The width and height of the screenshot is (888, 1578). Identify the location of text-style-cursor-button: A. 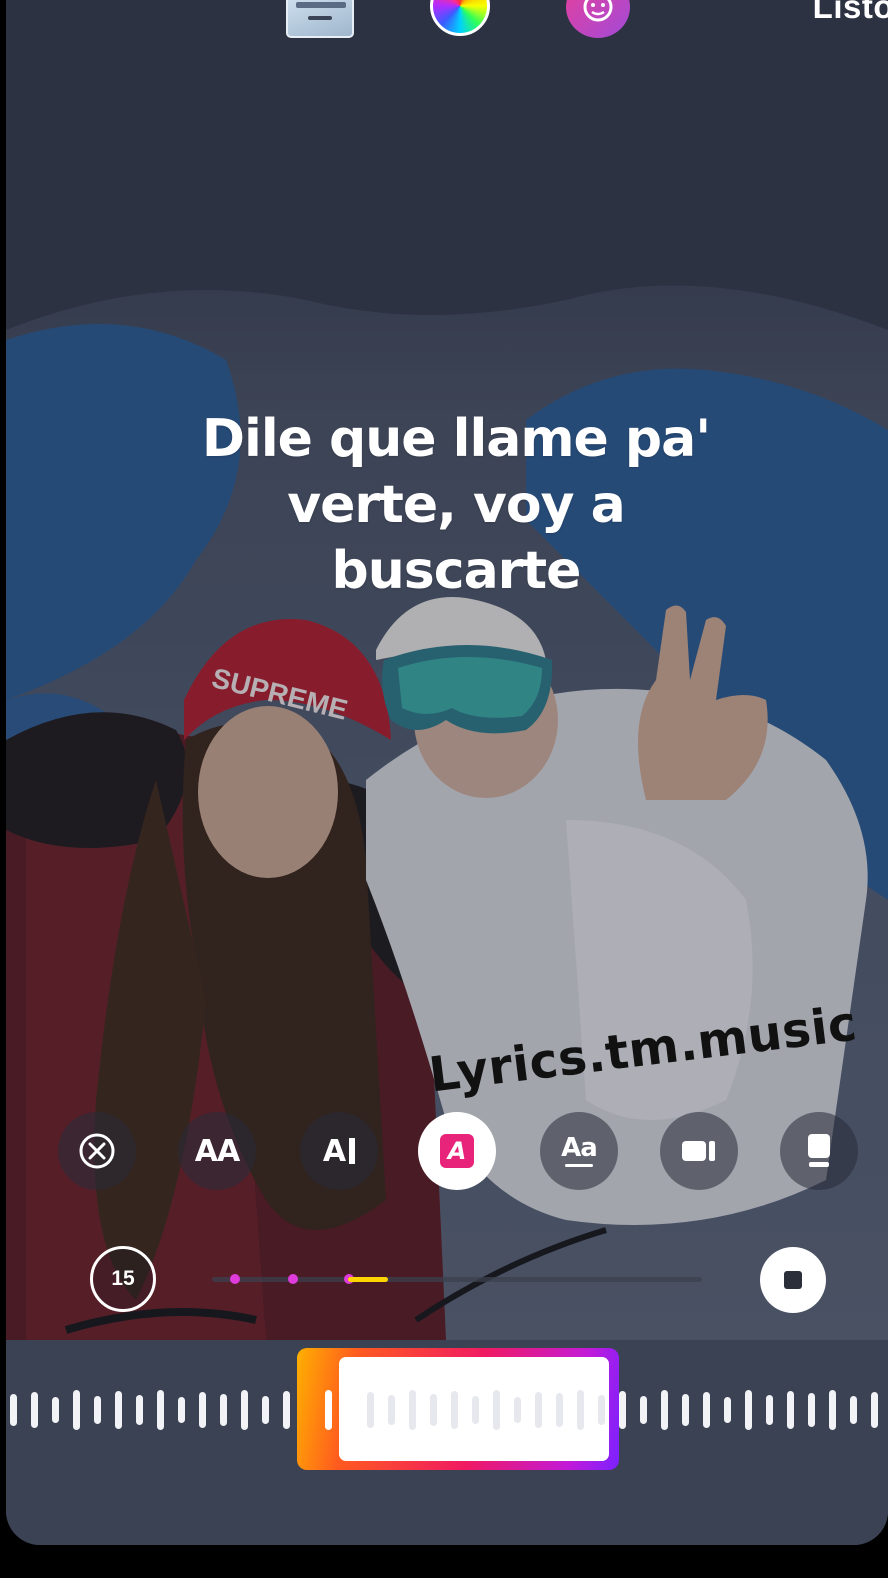
(339, 1151).